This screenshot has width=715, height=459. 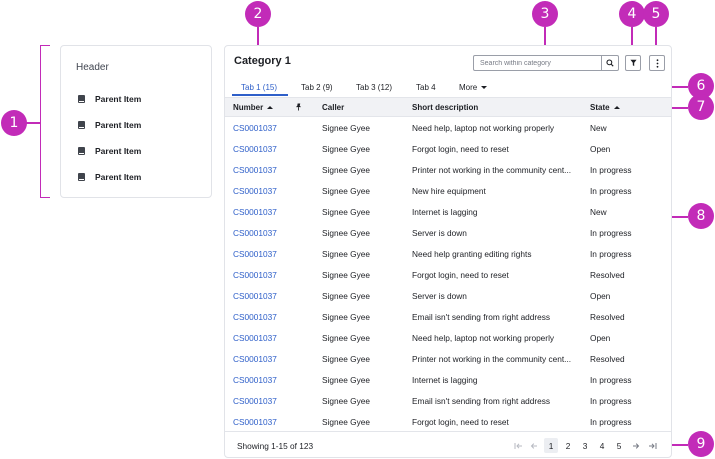 I want to click on tab-3: Tab 3 (12), so click(x=374, y=87).